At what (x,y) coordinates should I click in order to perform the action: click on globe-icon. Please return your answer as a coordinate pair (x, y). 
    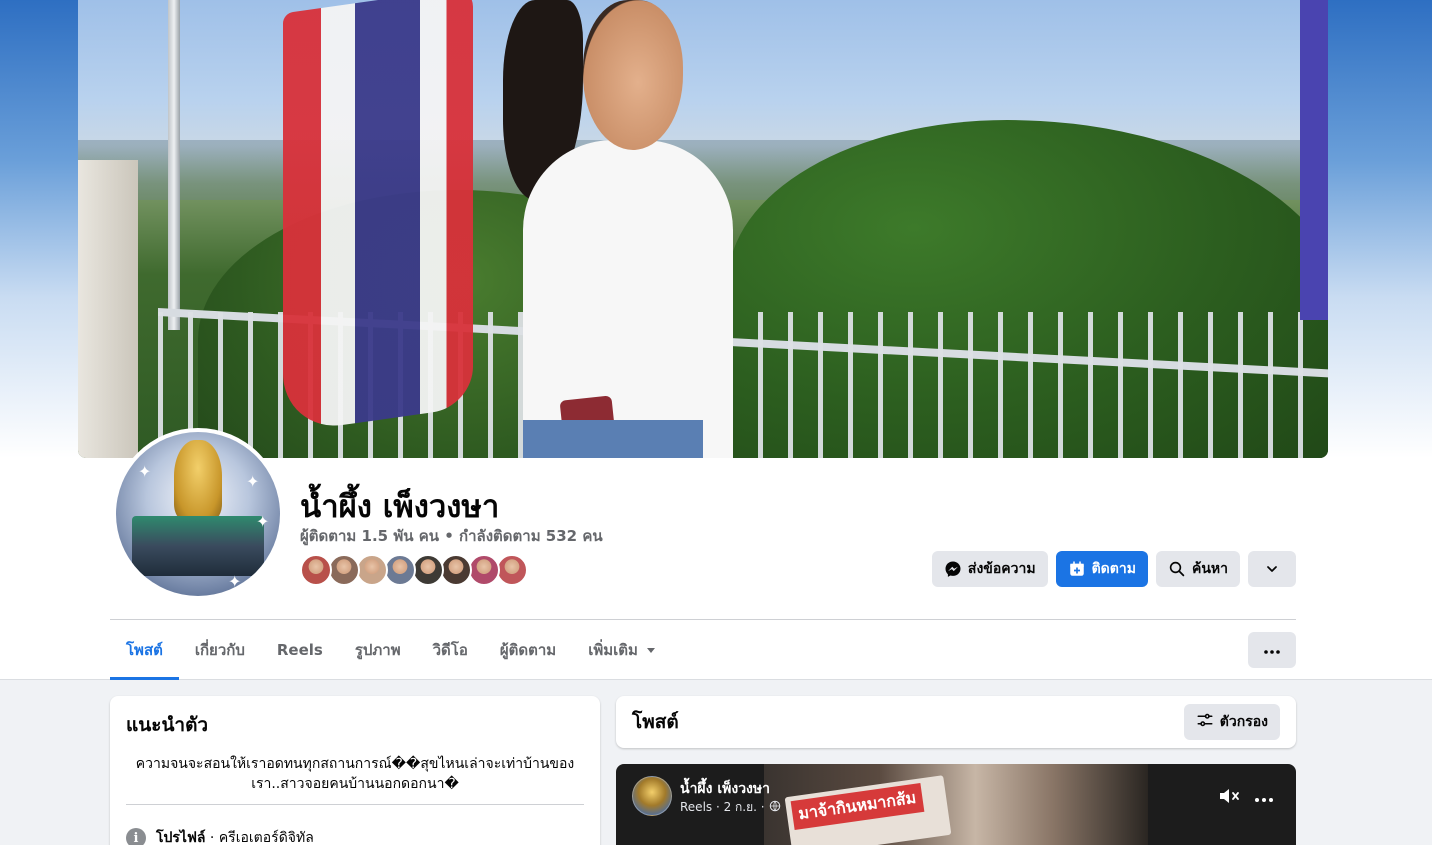
    Looking at the image, I should click on (775, 807).